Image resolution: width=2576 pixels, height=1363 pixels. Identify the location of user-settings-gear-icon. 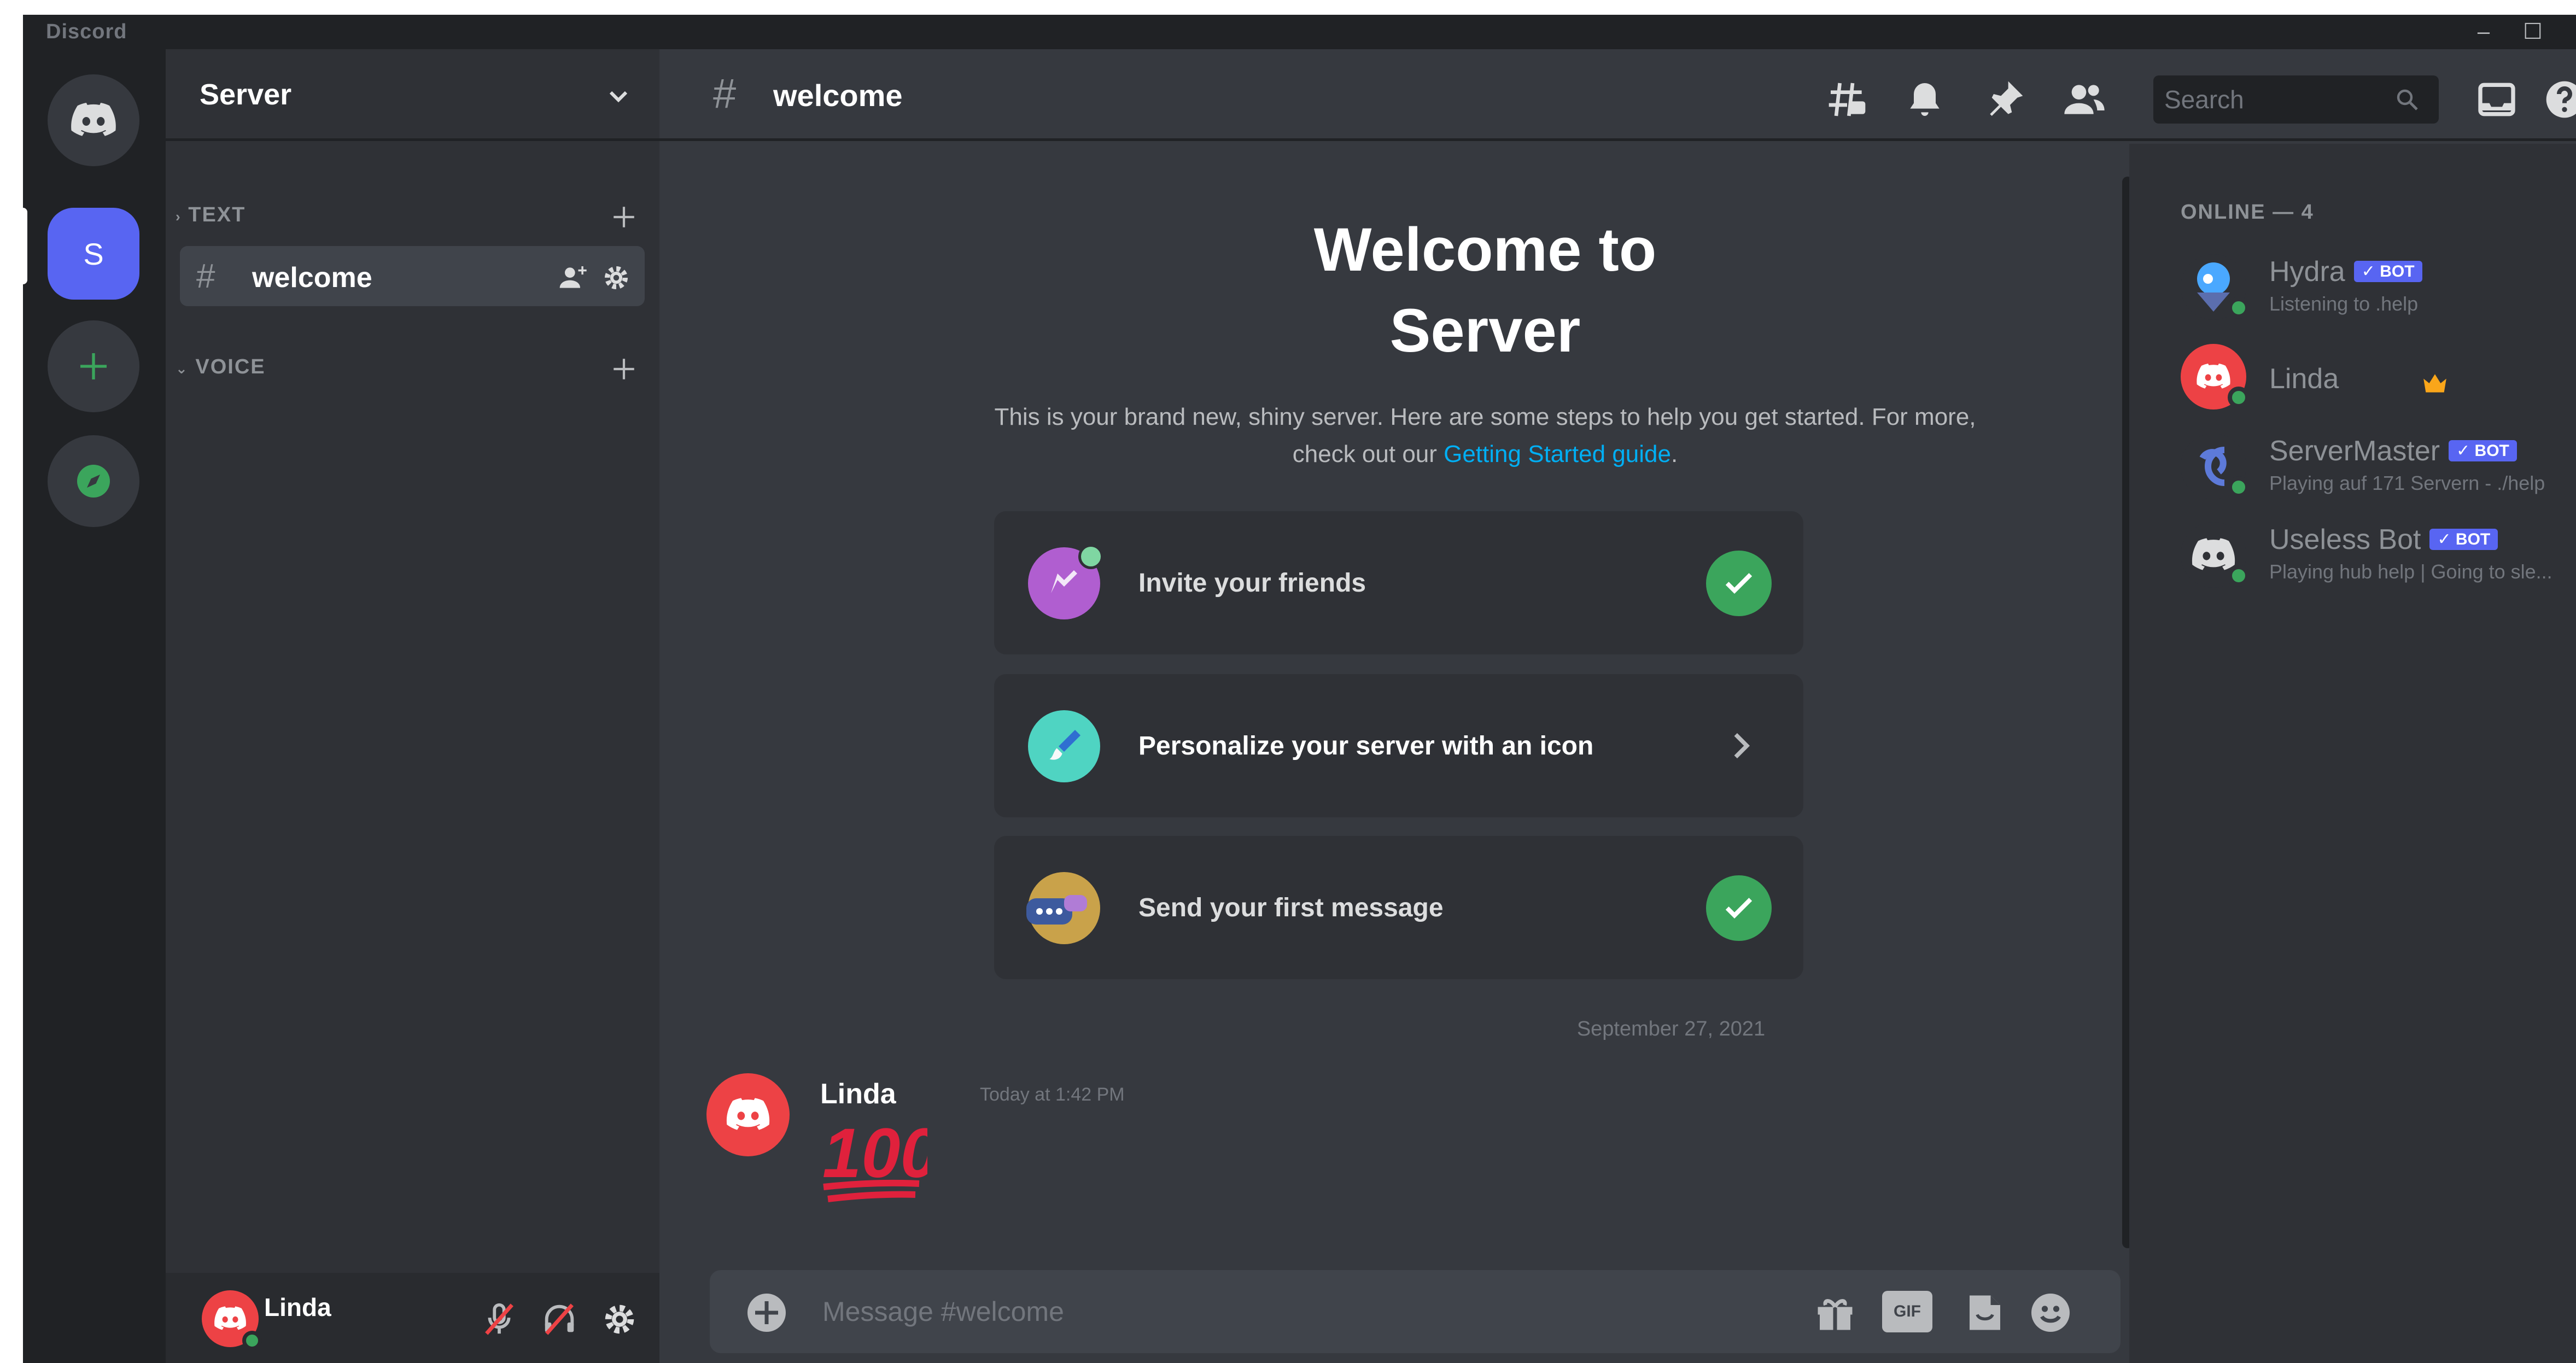
(619, 1319).